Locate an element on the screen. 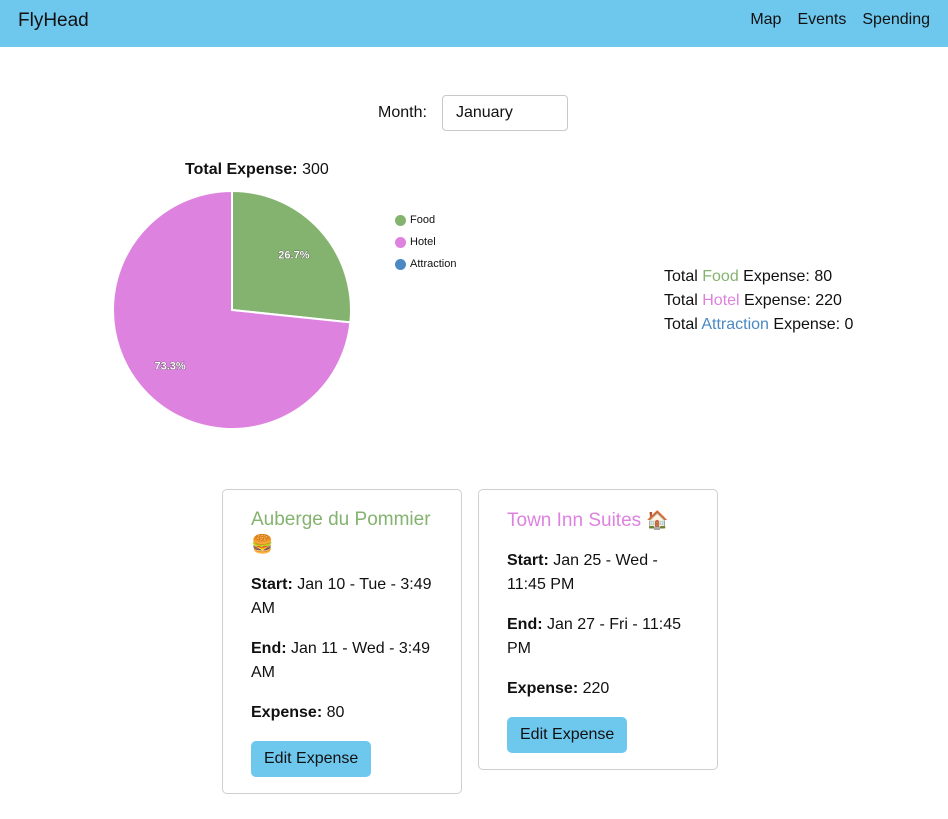 Image resolution: width=948 pixels, height=819 pixels. total-food-row: Total Food Expense: 80 is located at coordinates (758, 277).